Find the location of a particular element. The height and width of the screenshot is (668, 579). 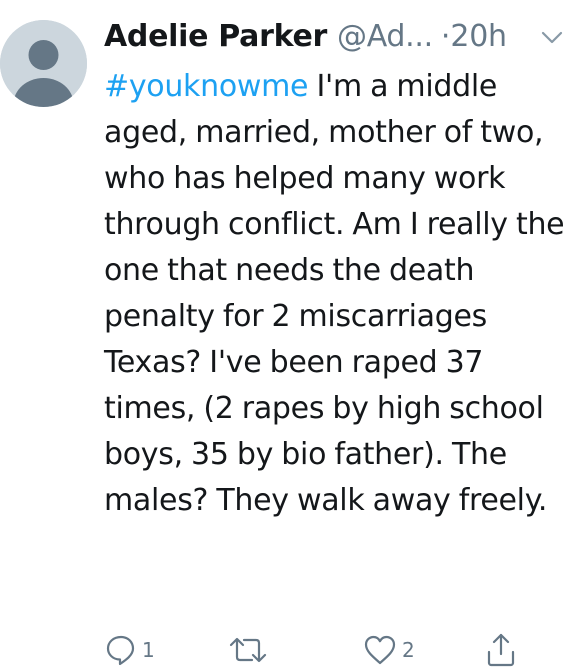

chevron-down-icon is located at coordinates (552, 38).